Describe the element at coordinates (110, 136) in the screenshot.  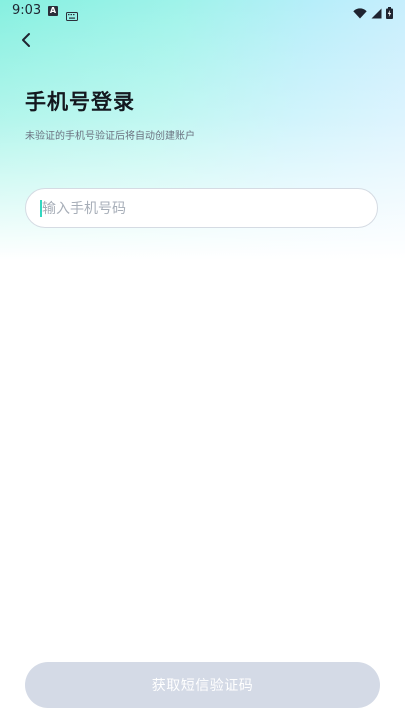
I see `page-subtitle: 未验证的手机号验证后将自动创建账户` at that location.